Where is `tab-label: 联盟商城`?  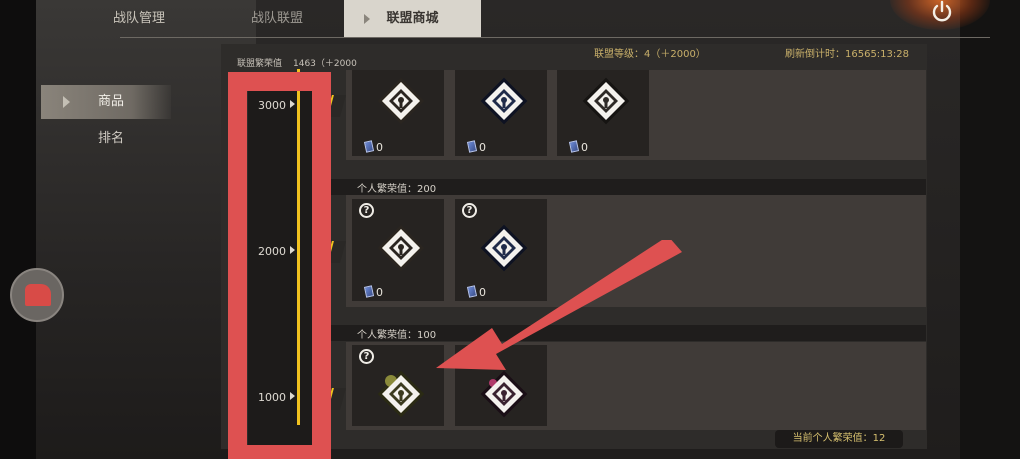 tab-label: 联盟商城 is located at coordinates (412, 18).